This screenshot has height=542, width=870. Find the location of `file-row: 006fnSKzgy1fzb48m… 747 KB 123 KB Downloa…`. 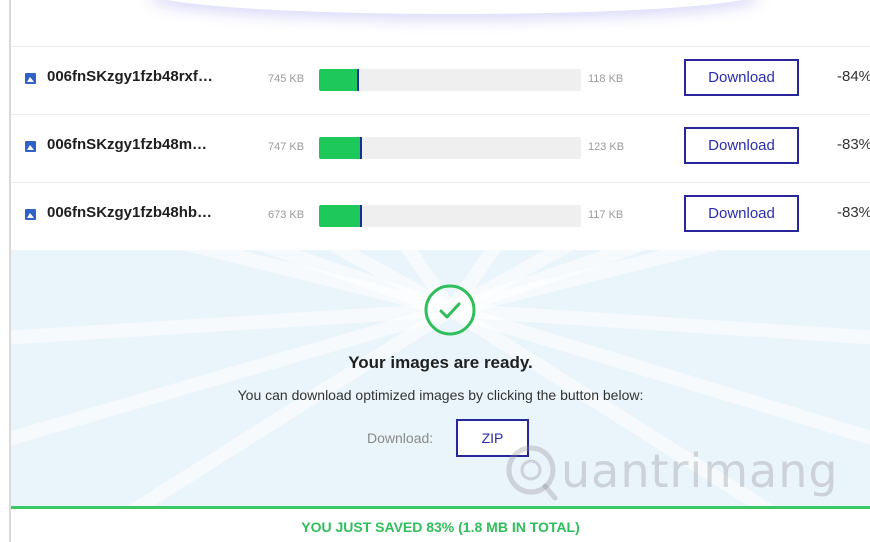

file-row: 006fnSKzgy1fzb48m… 747 KB 123 KB Downloa… is located at coordinates (440, 148).